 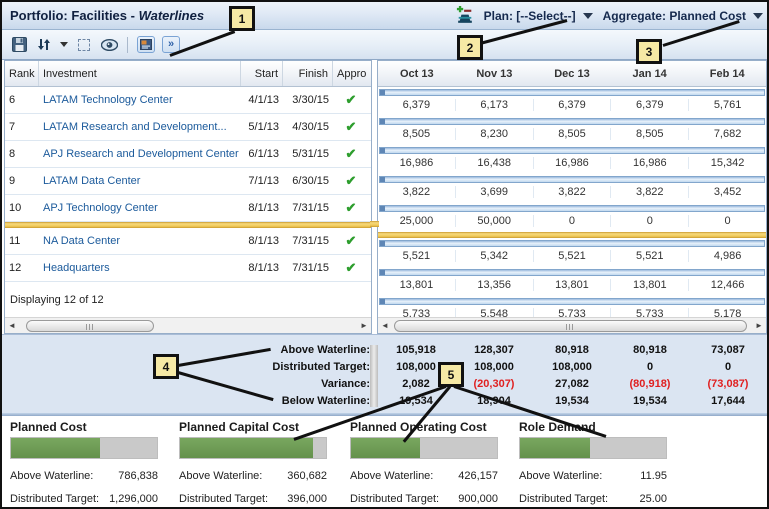 I want to click on add-plan-icon, so click(x=465, y=15).